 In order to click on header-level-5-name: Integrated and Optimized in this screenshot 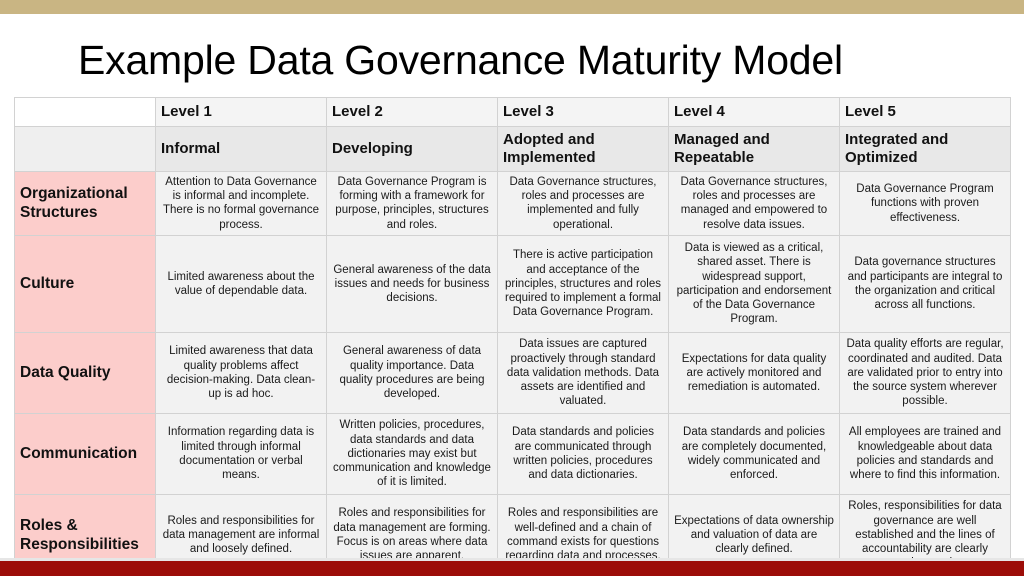, I will do `click(925, 149)`.